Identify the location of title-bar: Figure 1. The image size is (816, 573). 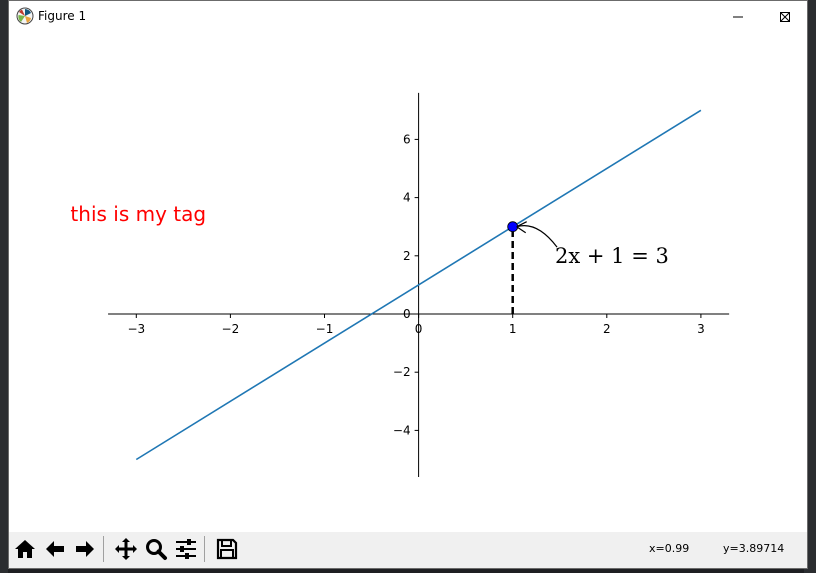
(408, 16).